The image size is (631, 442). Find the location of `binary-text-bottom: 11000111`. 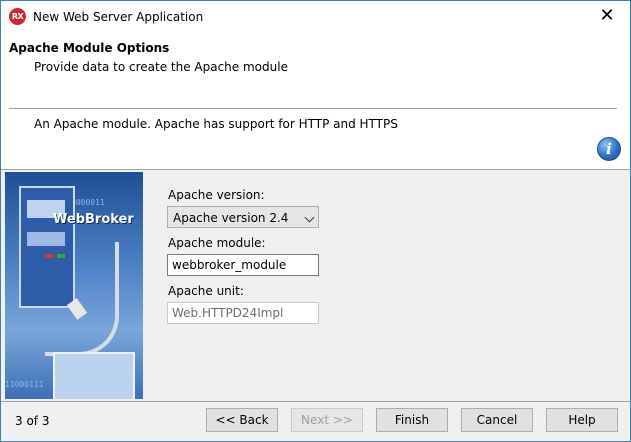

binary-text-bottom: 11000111 is located at coordinates (24, 384).